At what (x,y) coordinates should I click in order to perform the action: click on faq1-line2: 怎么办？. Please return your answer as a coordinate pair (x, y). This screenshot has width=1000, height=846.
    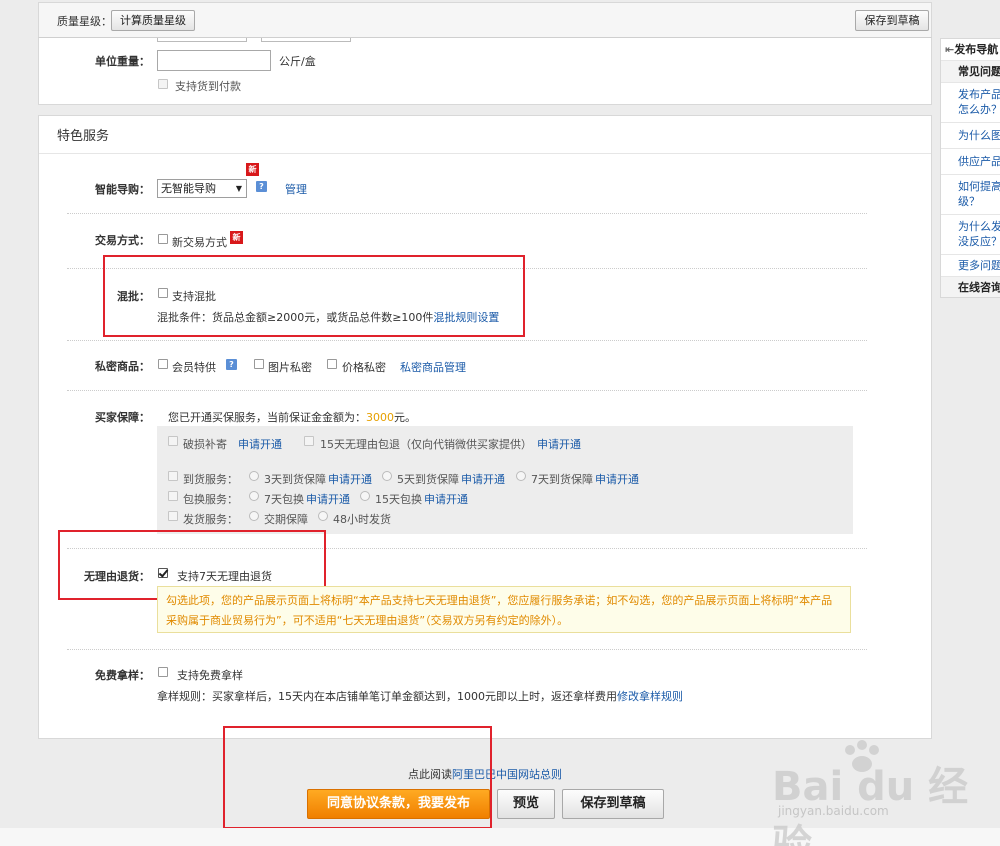
    Looking at the image, I should click on (979, 109).